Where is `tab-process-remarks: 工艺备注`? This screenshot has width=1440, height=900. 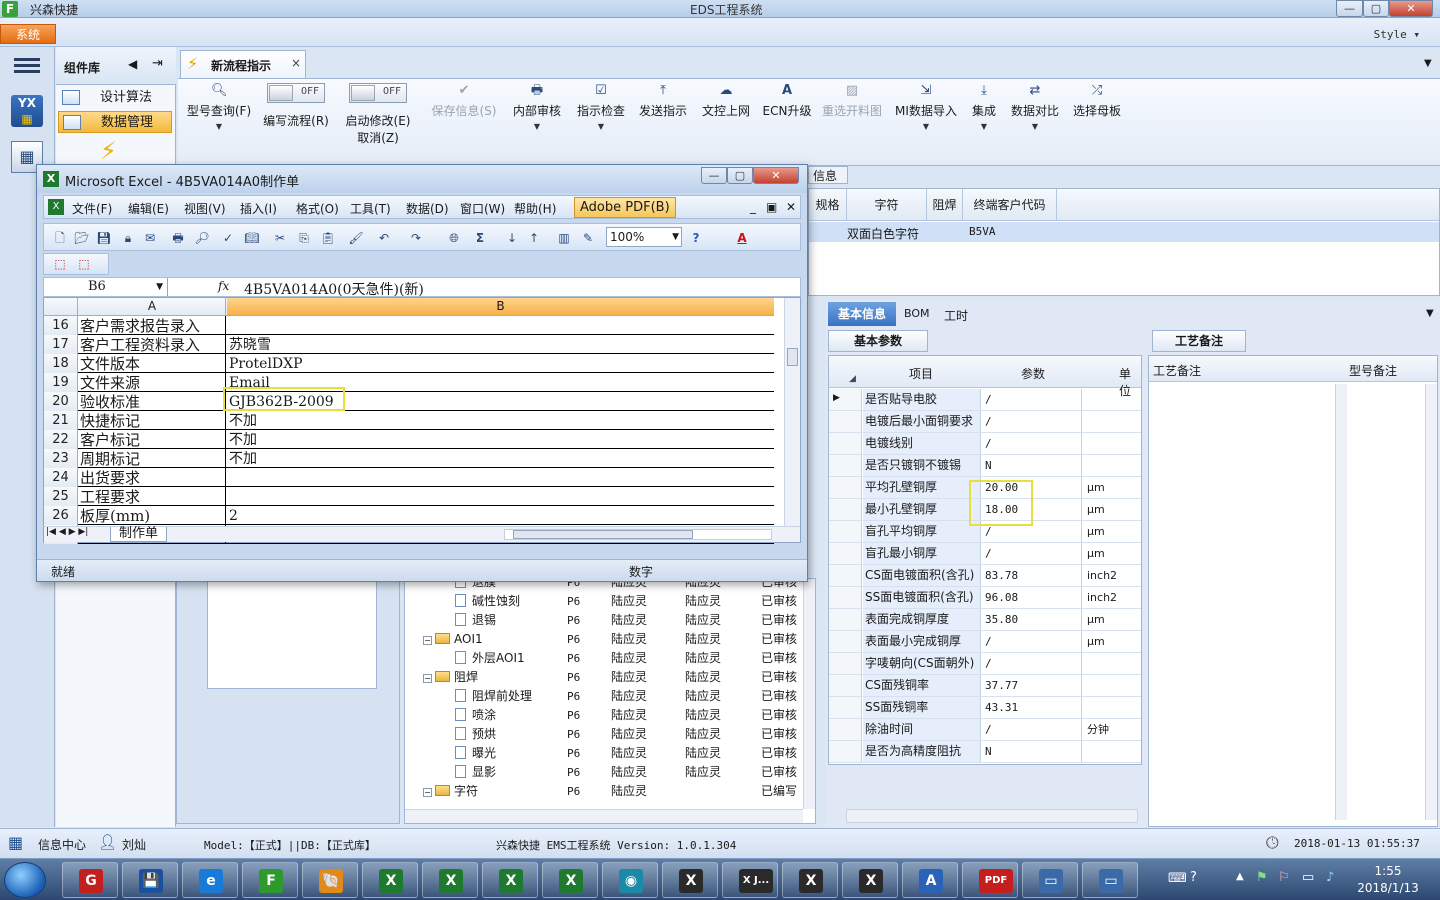
tab-process-remarks: 工艺备注 is located at coordinates (1199, 341).